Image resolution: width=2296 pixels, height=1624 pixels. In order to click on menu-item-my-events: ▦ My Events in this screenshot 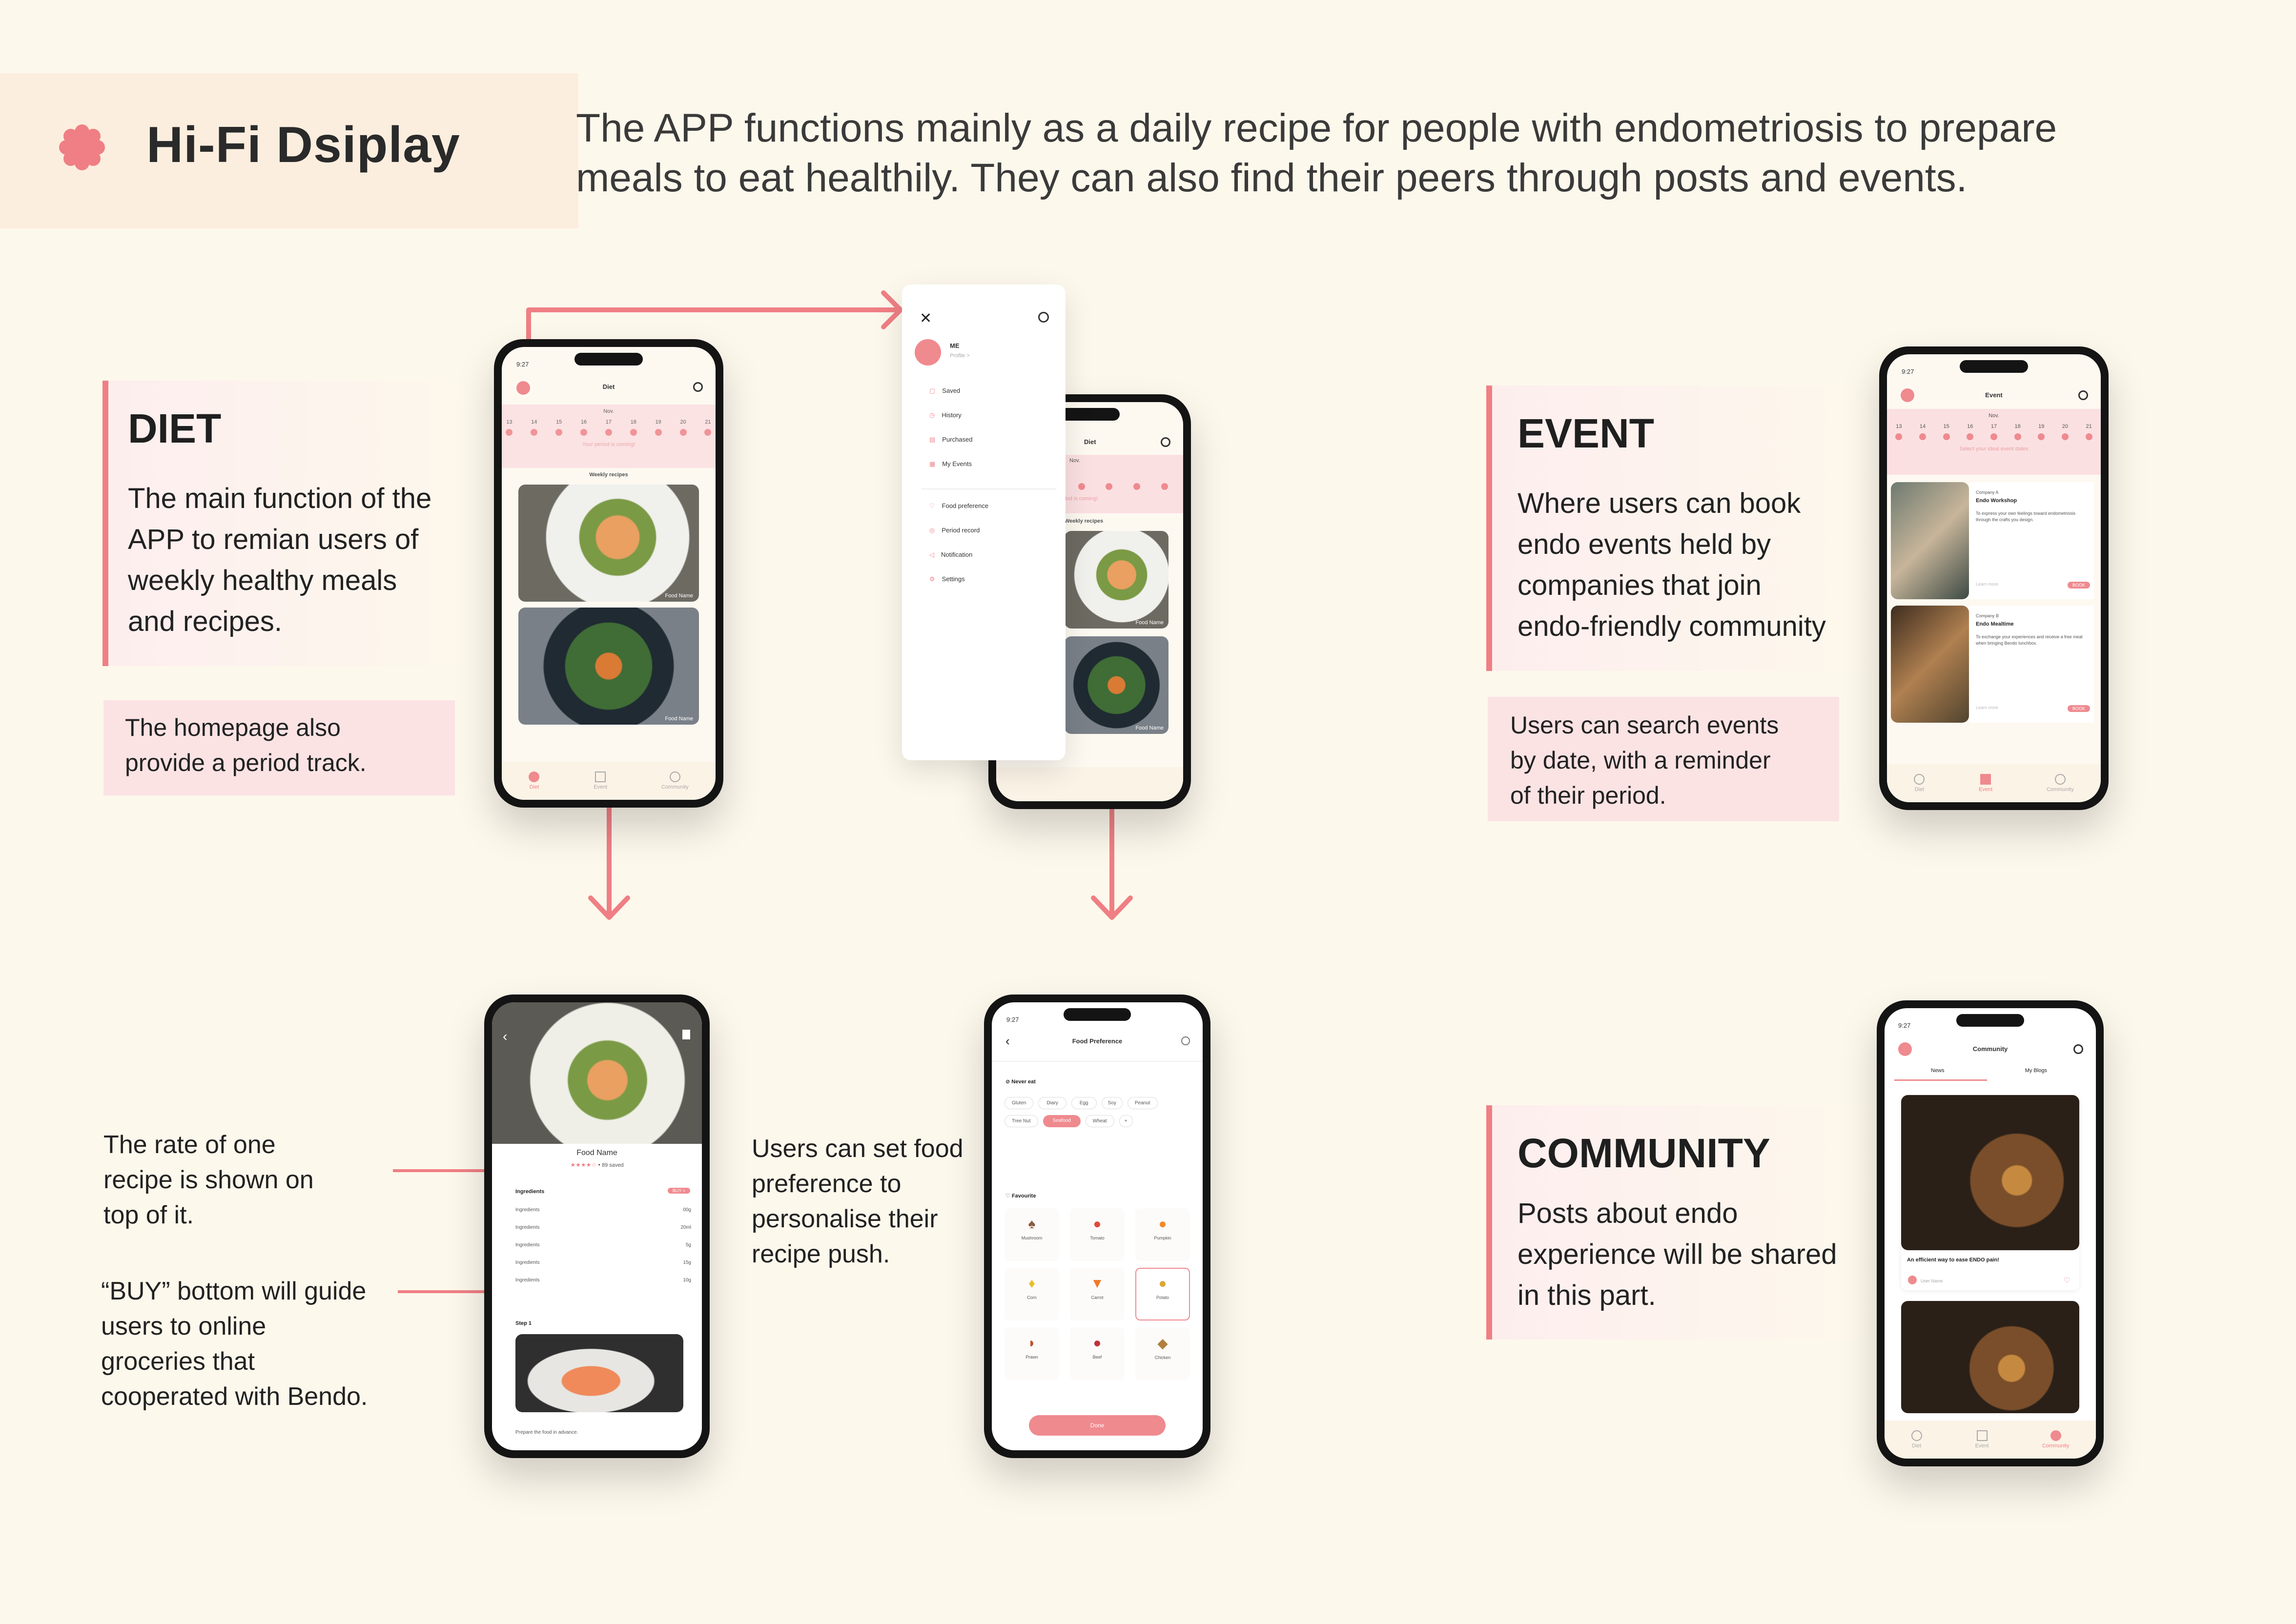, I will do `click(950, 472)`.